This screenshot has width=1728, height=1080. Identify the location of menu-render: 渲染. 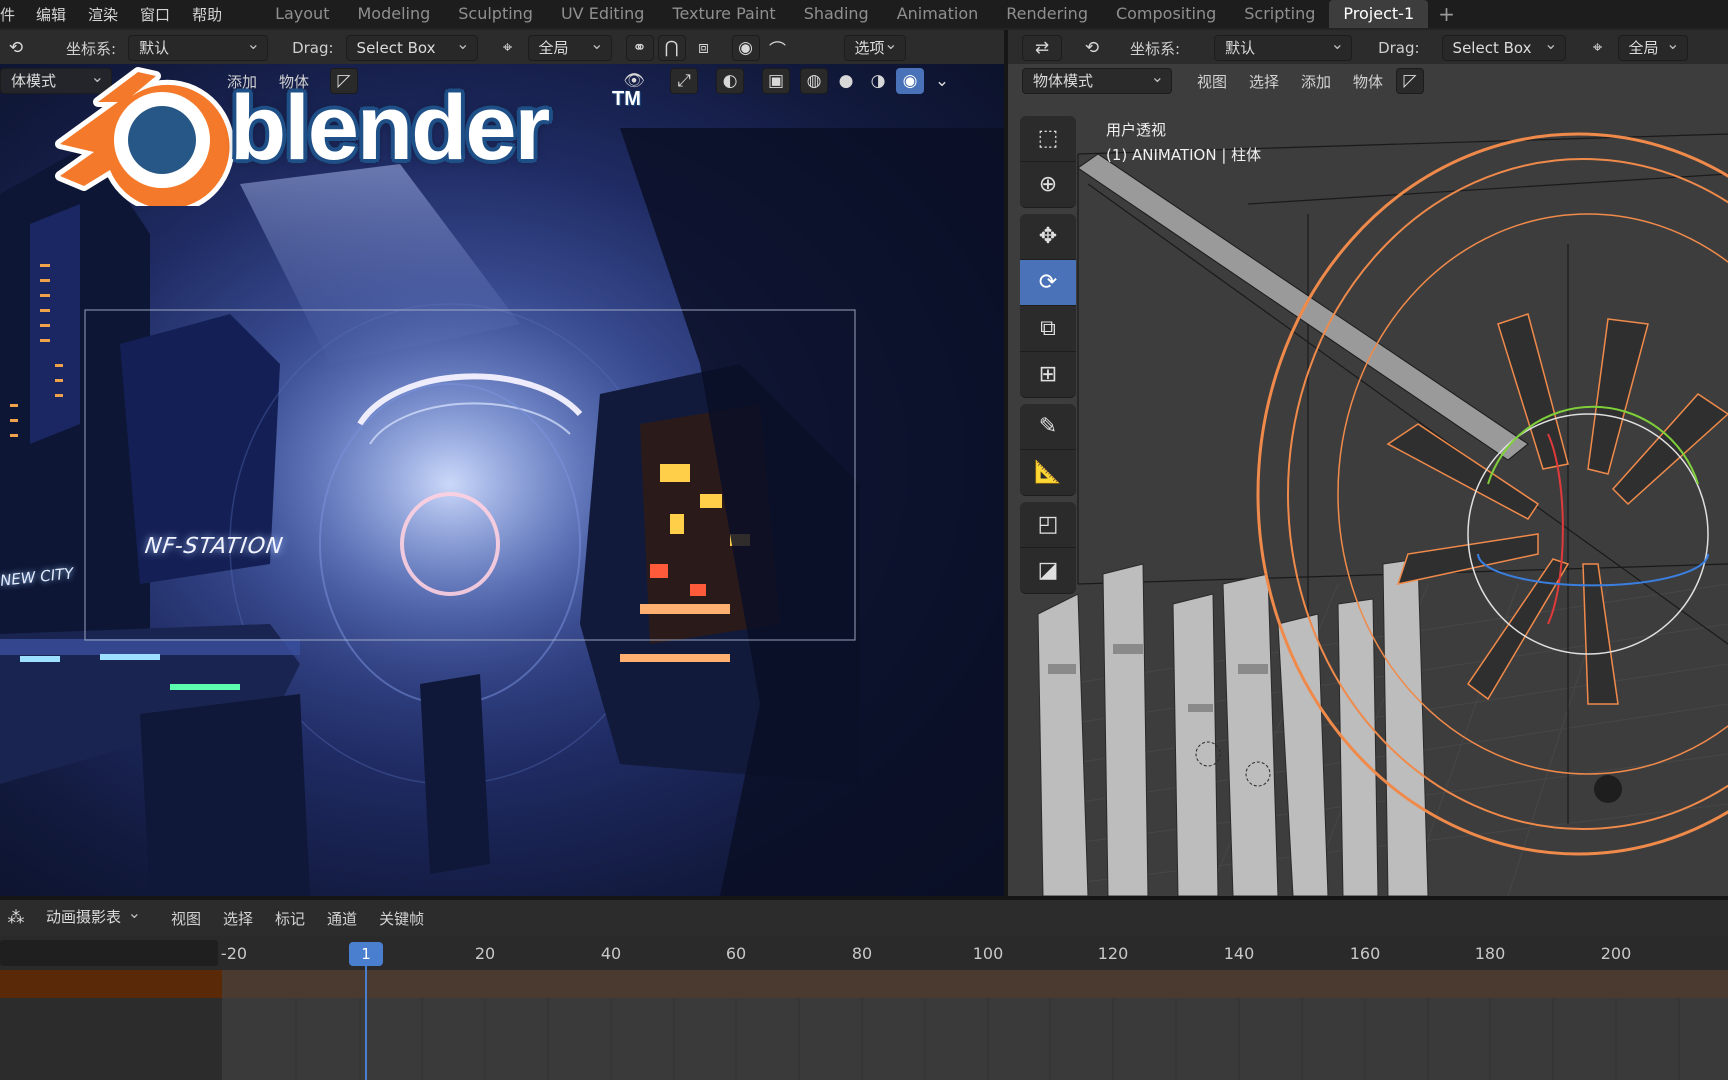
(103, 14).